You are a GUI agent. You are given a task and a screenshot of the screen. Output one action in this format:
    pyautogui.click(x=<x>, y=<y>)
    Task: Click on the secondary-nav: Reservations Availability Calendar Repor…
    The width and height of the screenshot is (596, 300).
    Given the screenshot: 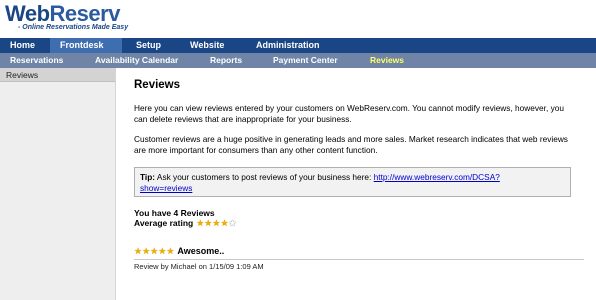 What is the action you would take?
    pyautogui.click(x=298, y=60)
    